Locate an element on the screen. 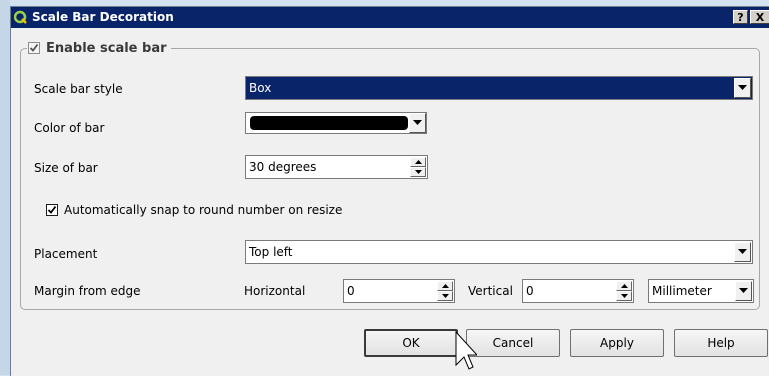 The image size is (769, 376). placement-value: Top left is located at coordinates (271, 252).